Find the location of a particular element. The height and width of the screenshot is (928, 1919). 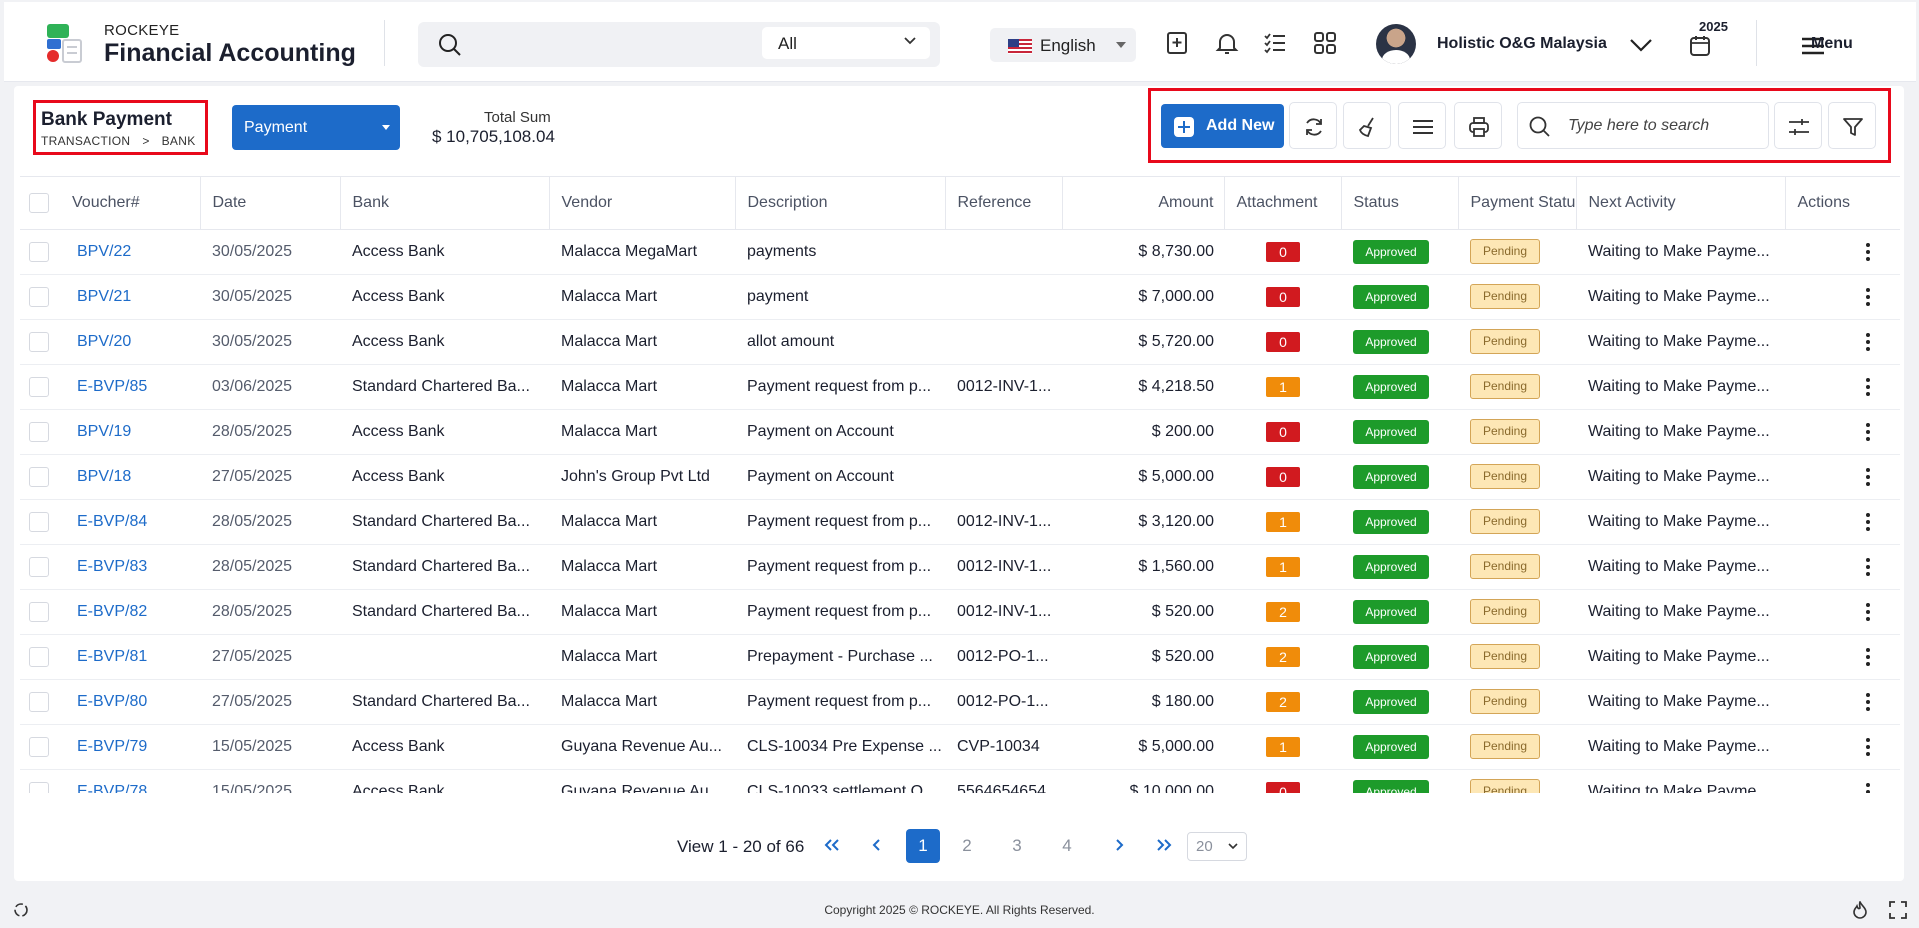

select-all-checkbox is located at coordinates (39, 203).